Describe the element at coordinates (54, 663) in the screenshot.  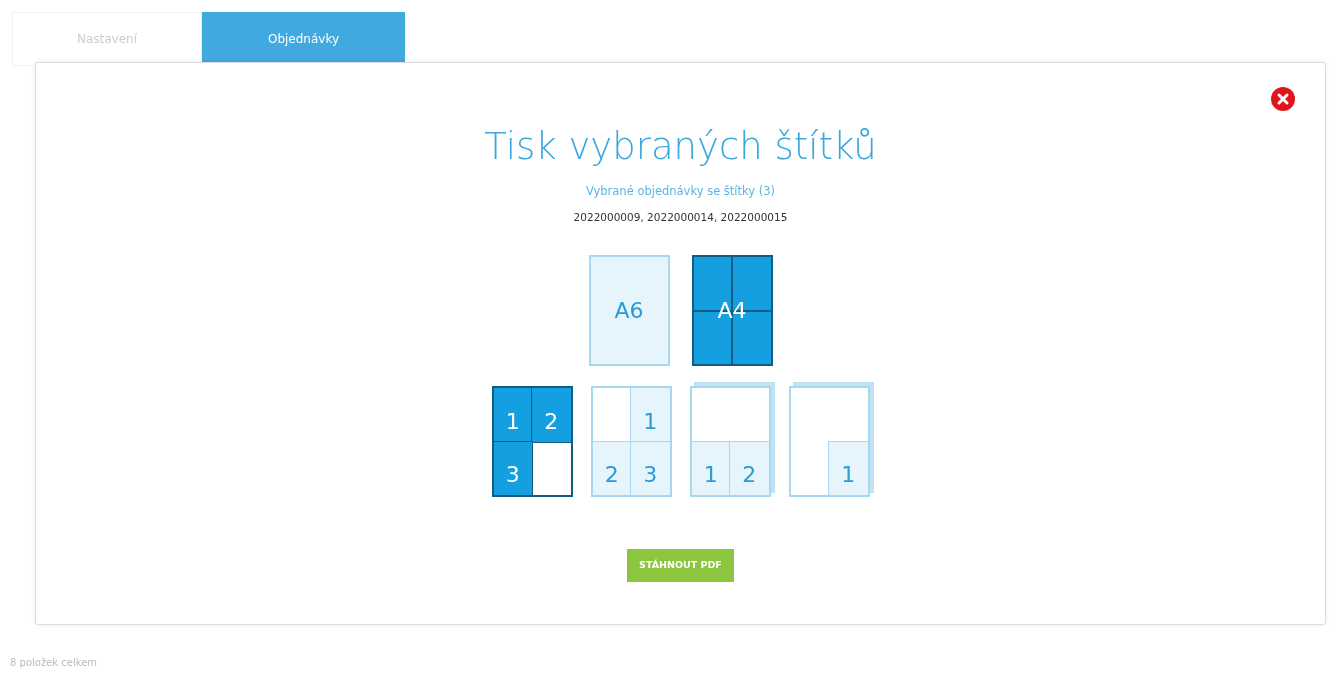
I see `item-count: 8 položek celkem` at that location.